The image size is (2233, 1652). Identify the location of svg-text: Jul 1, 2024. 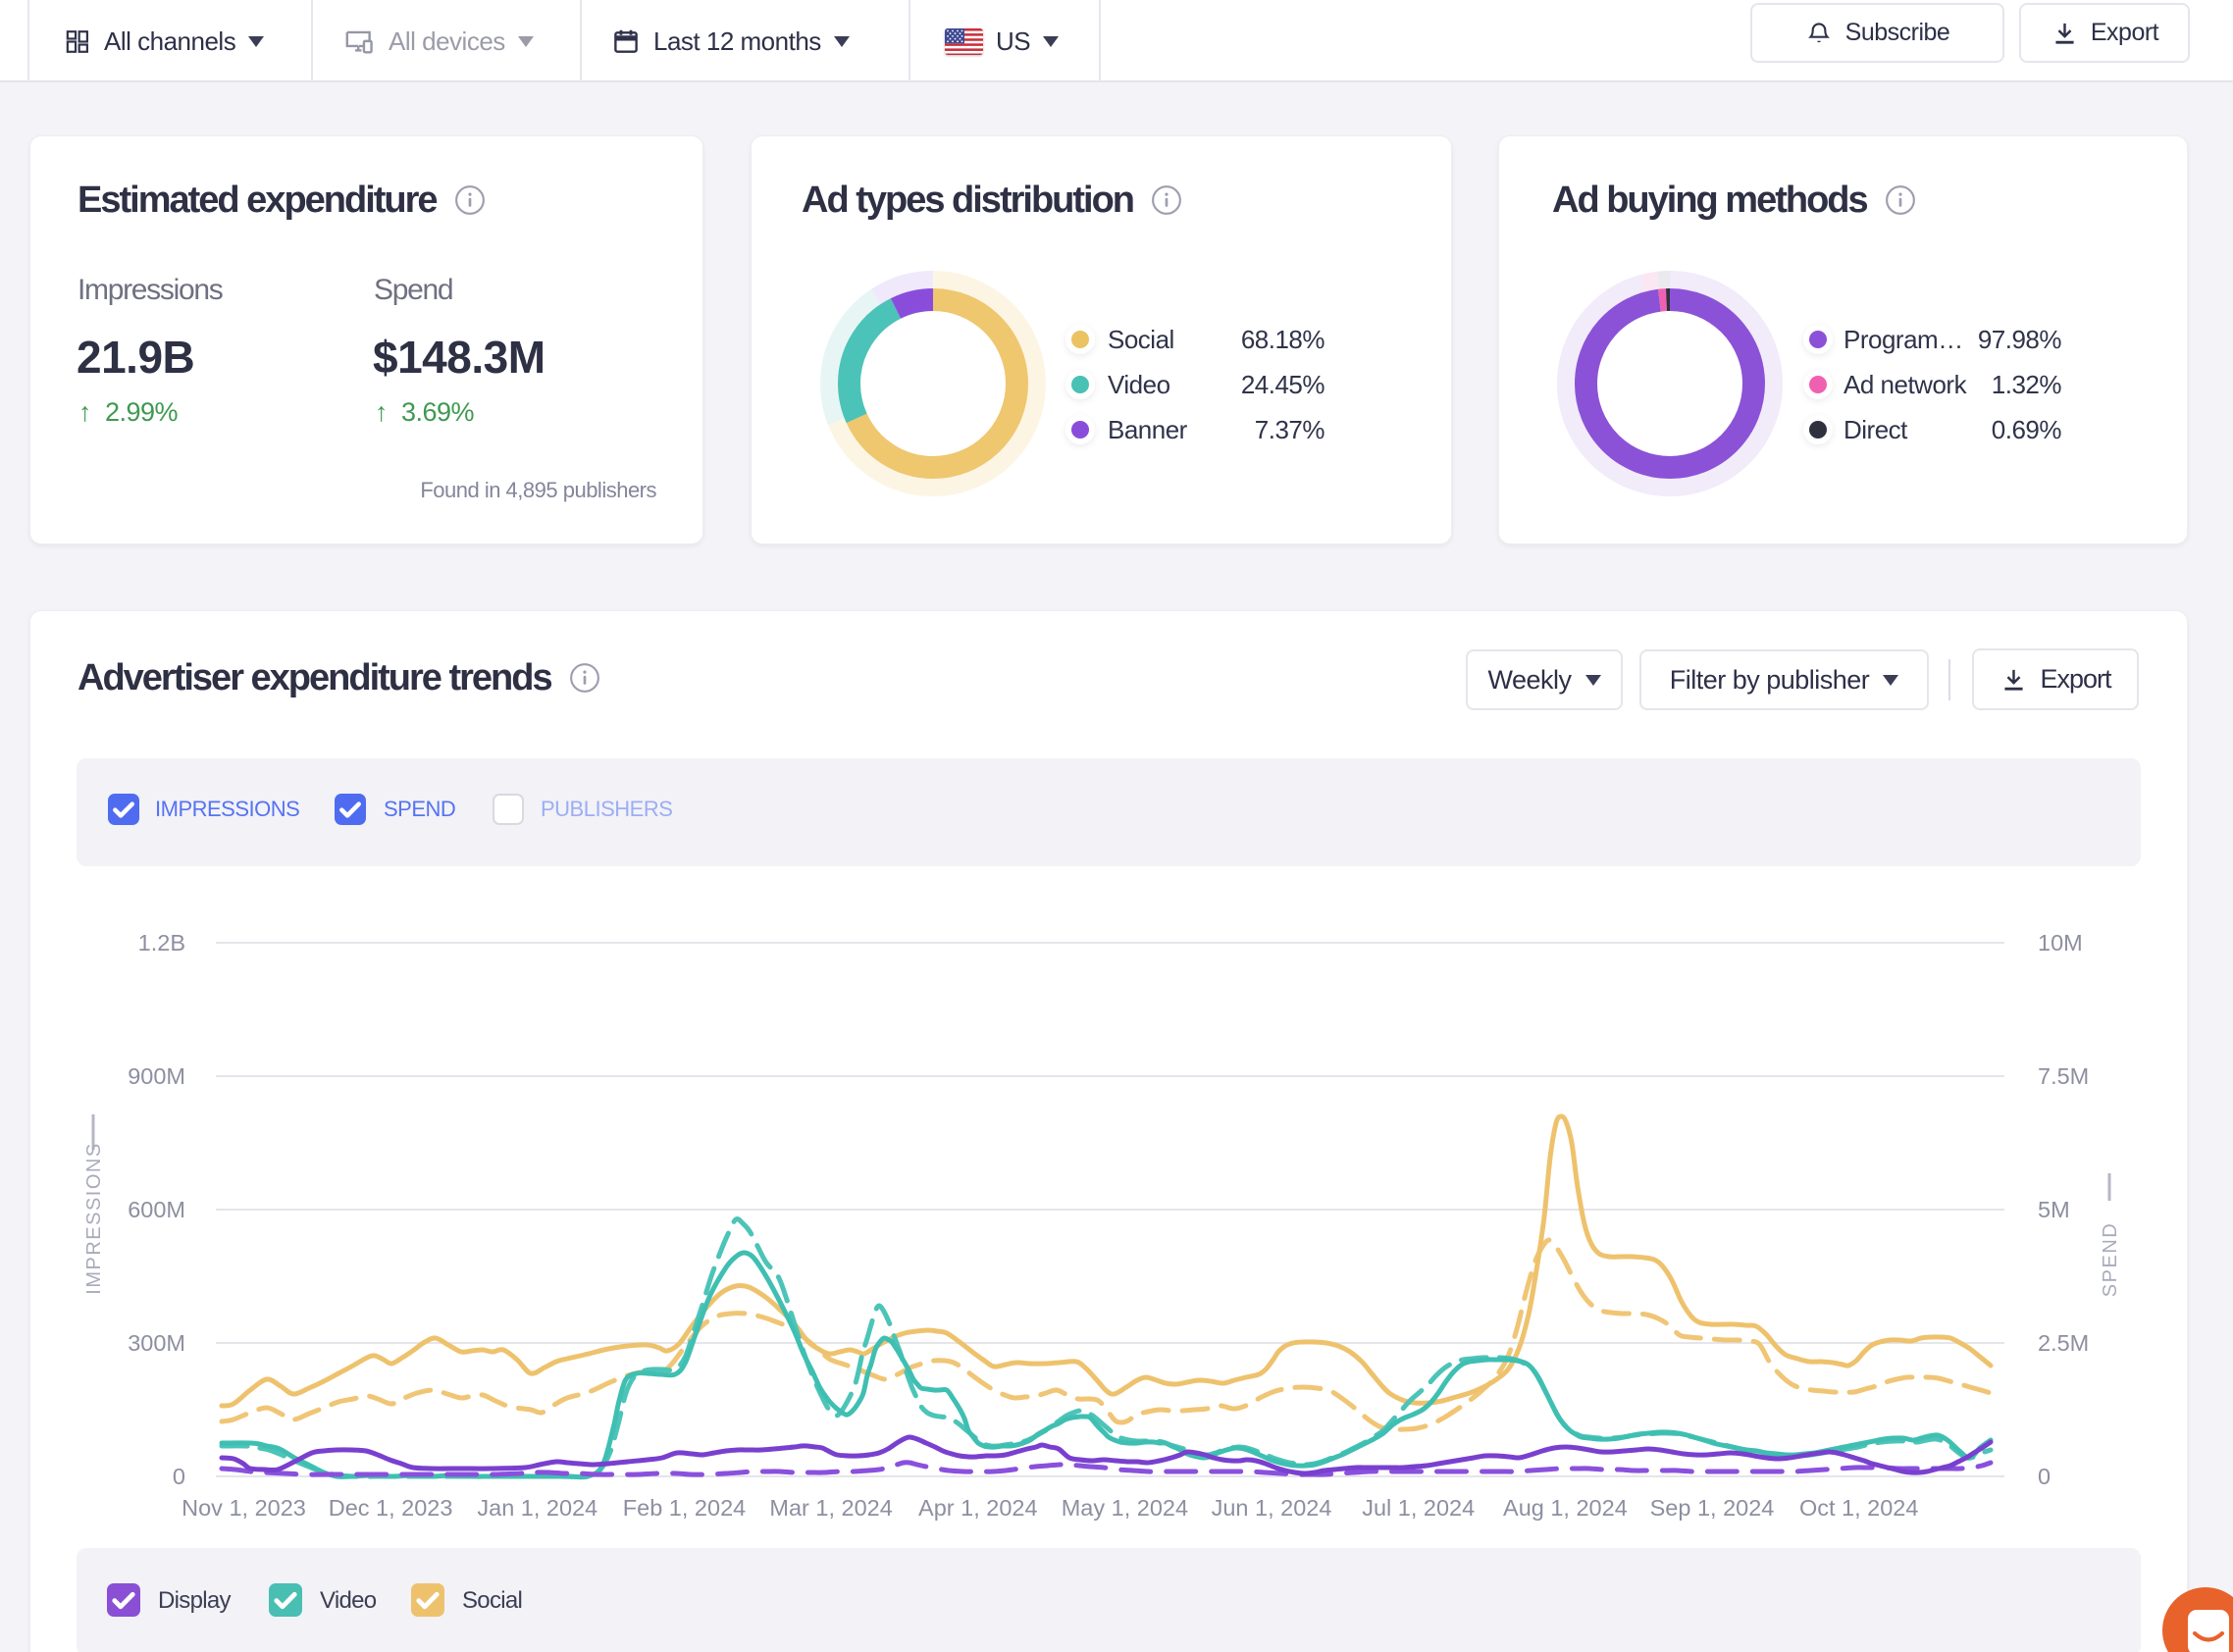
(1418, 1508).